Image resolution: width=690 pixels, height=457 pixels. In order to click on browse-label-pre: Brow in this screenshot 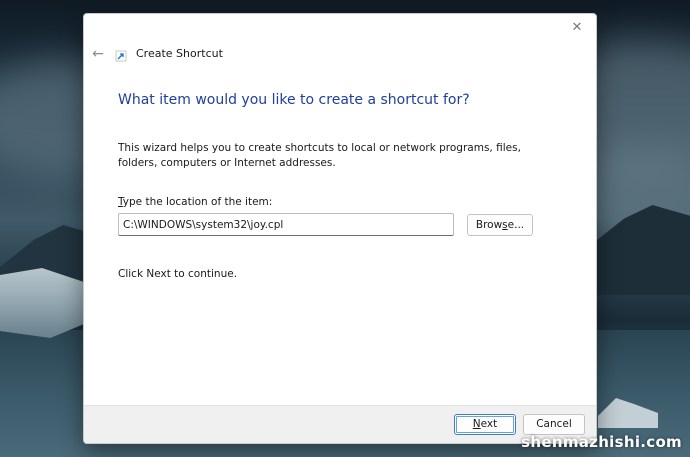, I will do `click(489, 225)`.